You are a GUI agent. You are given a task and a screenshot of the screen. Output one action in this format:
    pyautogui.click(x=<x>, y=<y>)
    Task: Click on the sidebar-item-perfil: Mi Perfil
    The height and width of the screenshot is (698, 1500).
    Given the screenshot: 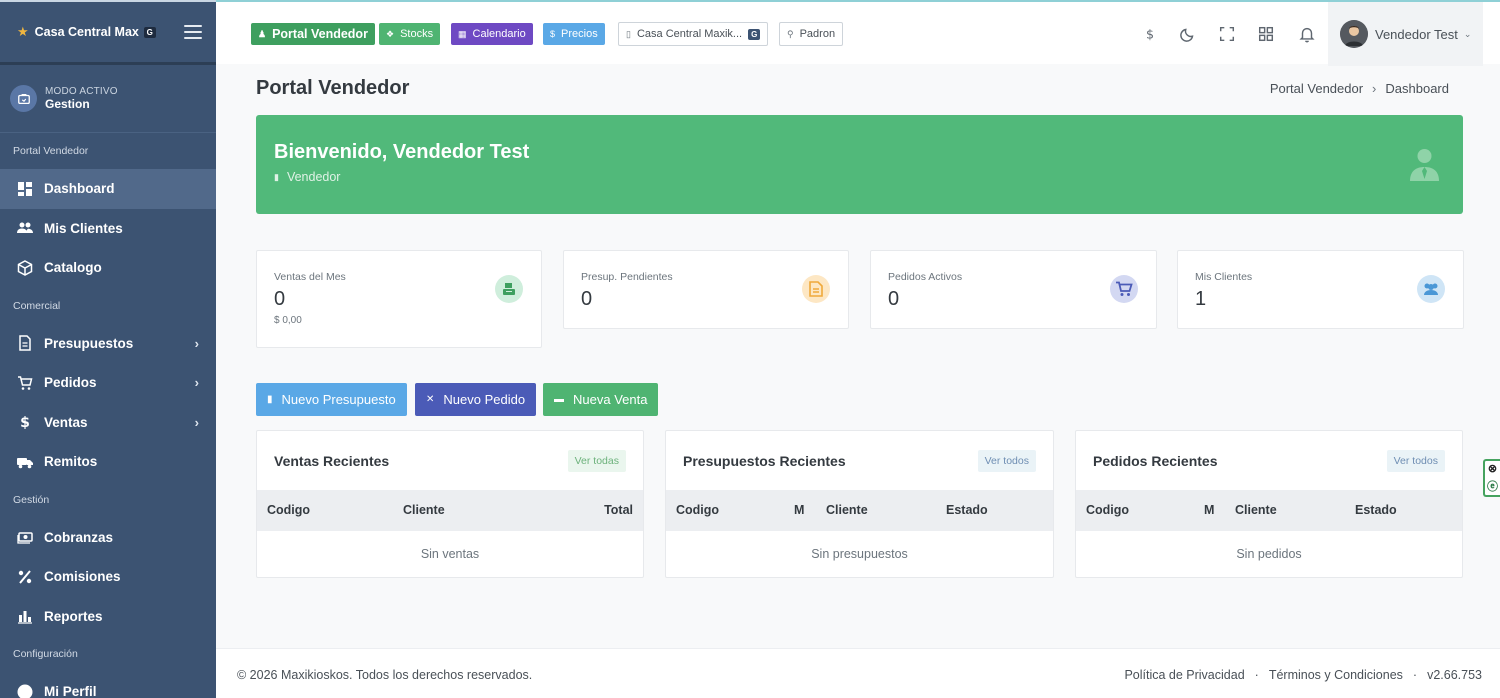 What is the action you would take?
    pyautogui.click(x=108, y=685)
    